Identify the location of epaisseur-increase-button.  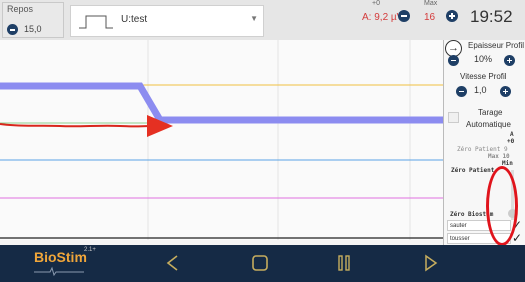
(509, 60).